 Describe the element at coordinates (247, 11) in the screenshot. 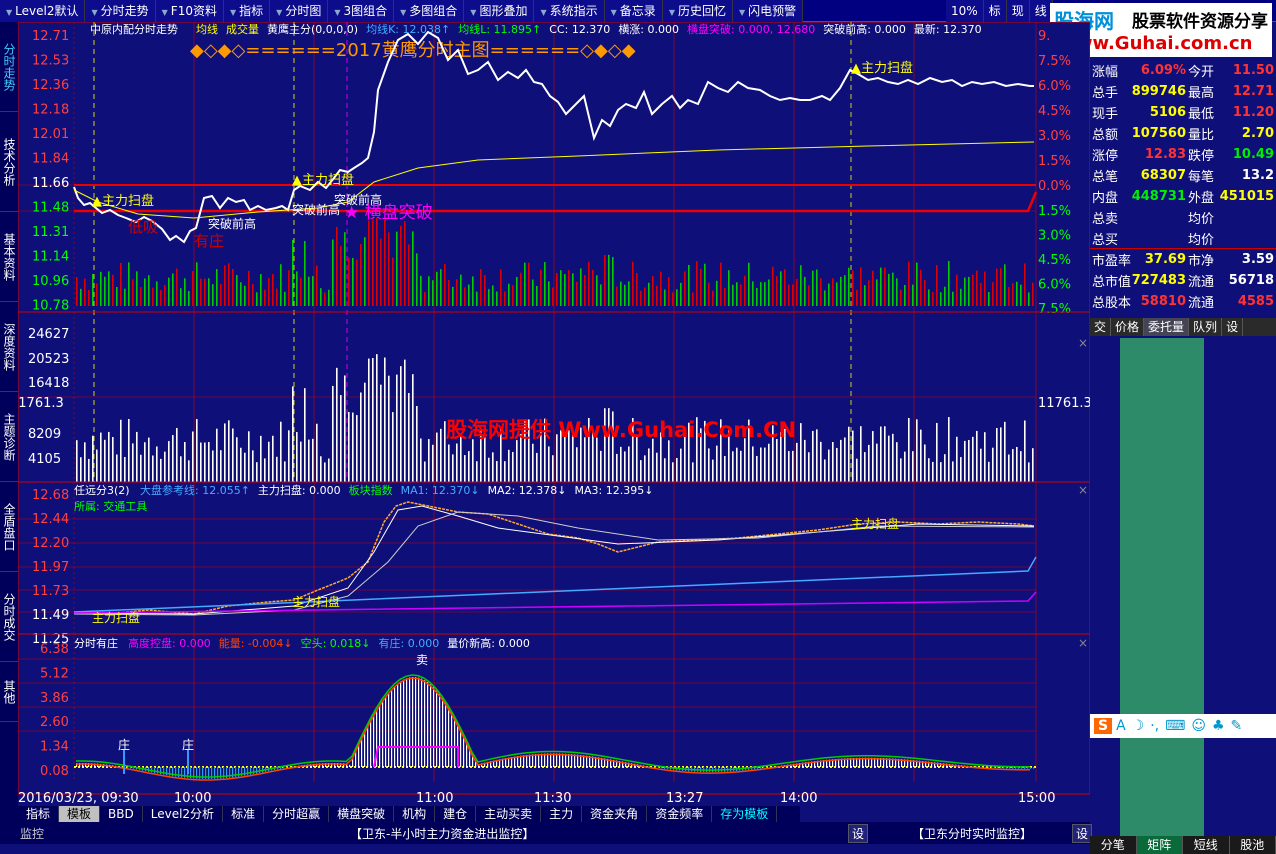

I see `toolbar-indicator: 指标` at that location.